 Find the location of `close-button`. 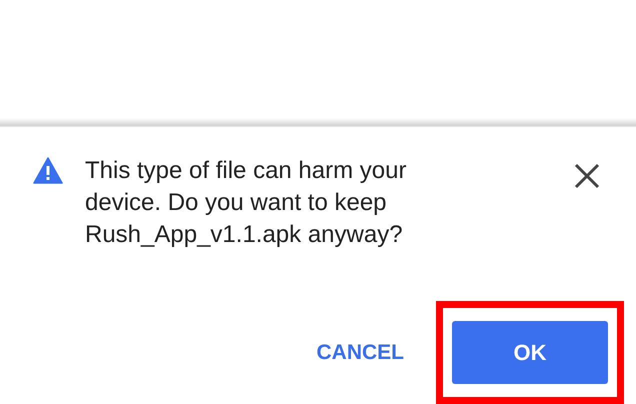

close-button is located at coordinates (587, 176).